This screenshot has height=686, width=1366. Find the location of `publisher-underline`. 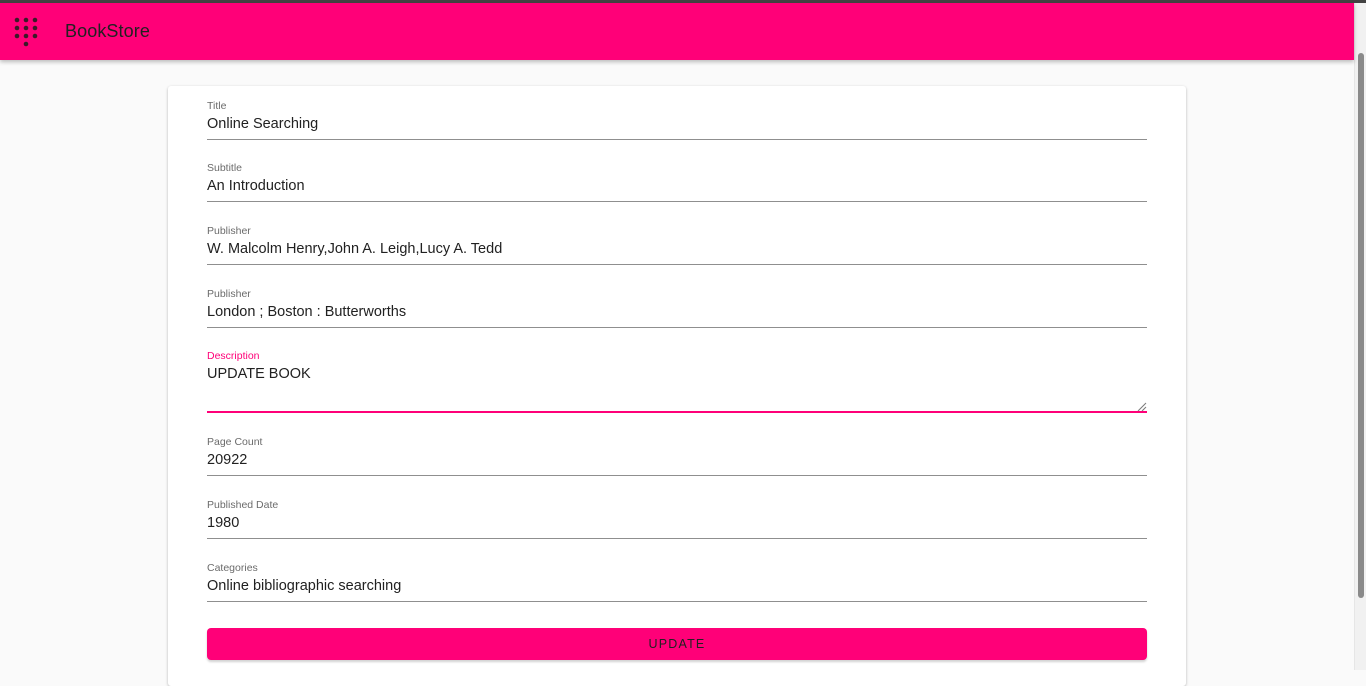

publisher-underline is located at coordinates (677, 327).